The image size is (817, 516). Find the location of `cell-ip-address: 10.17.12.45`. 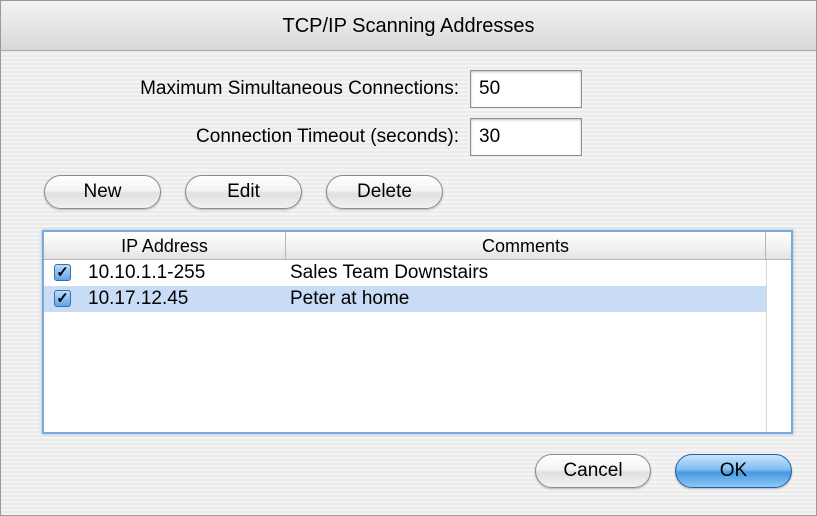

cell-ip-address: 10.17.12.45 is located at coordinates (138, 298).